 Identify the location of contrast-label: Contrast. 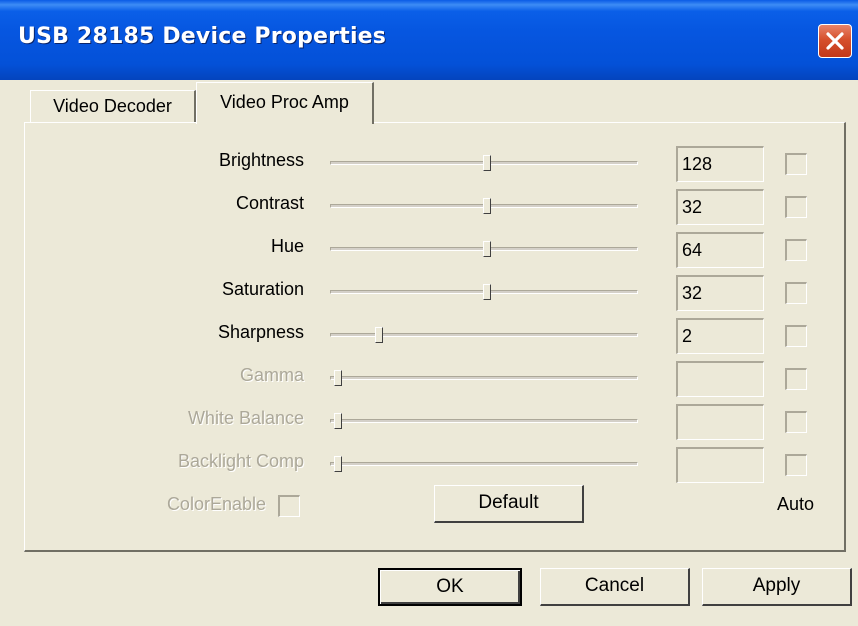
(269, 203).